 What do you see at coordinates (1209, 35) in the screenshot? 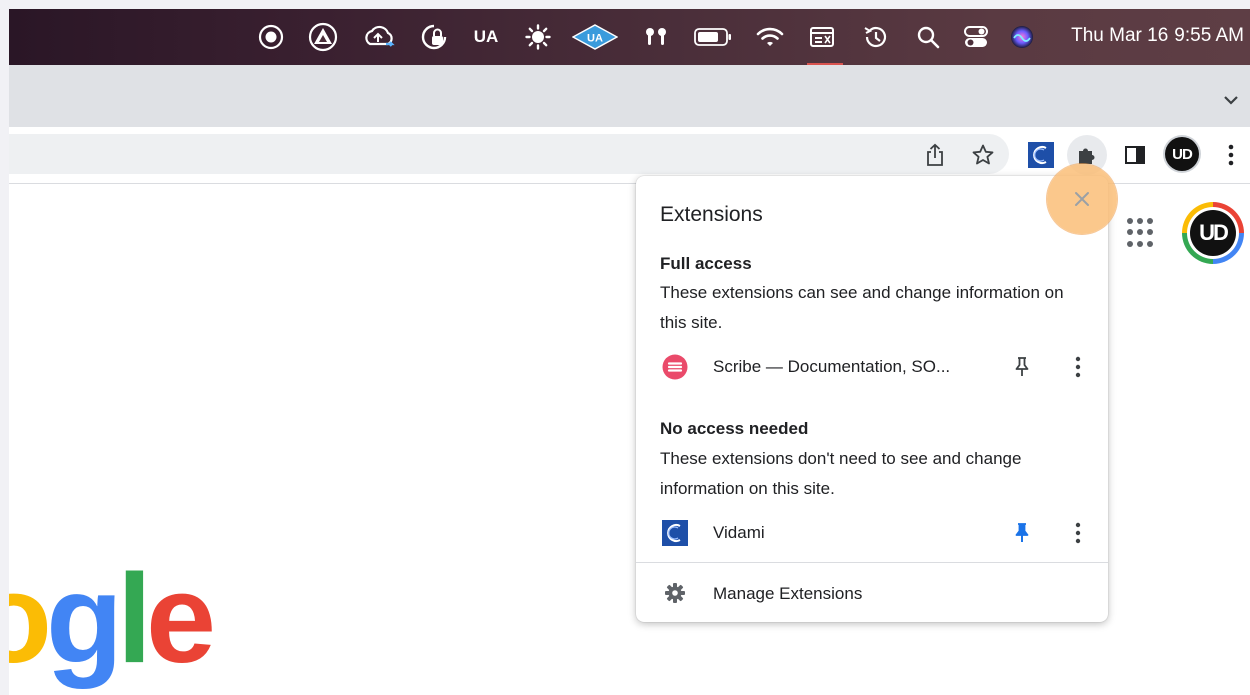
I see `menu-bar-time: 9:55 AM` at bounding box center [1209, 35].